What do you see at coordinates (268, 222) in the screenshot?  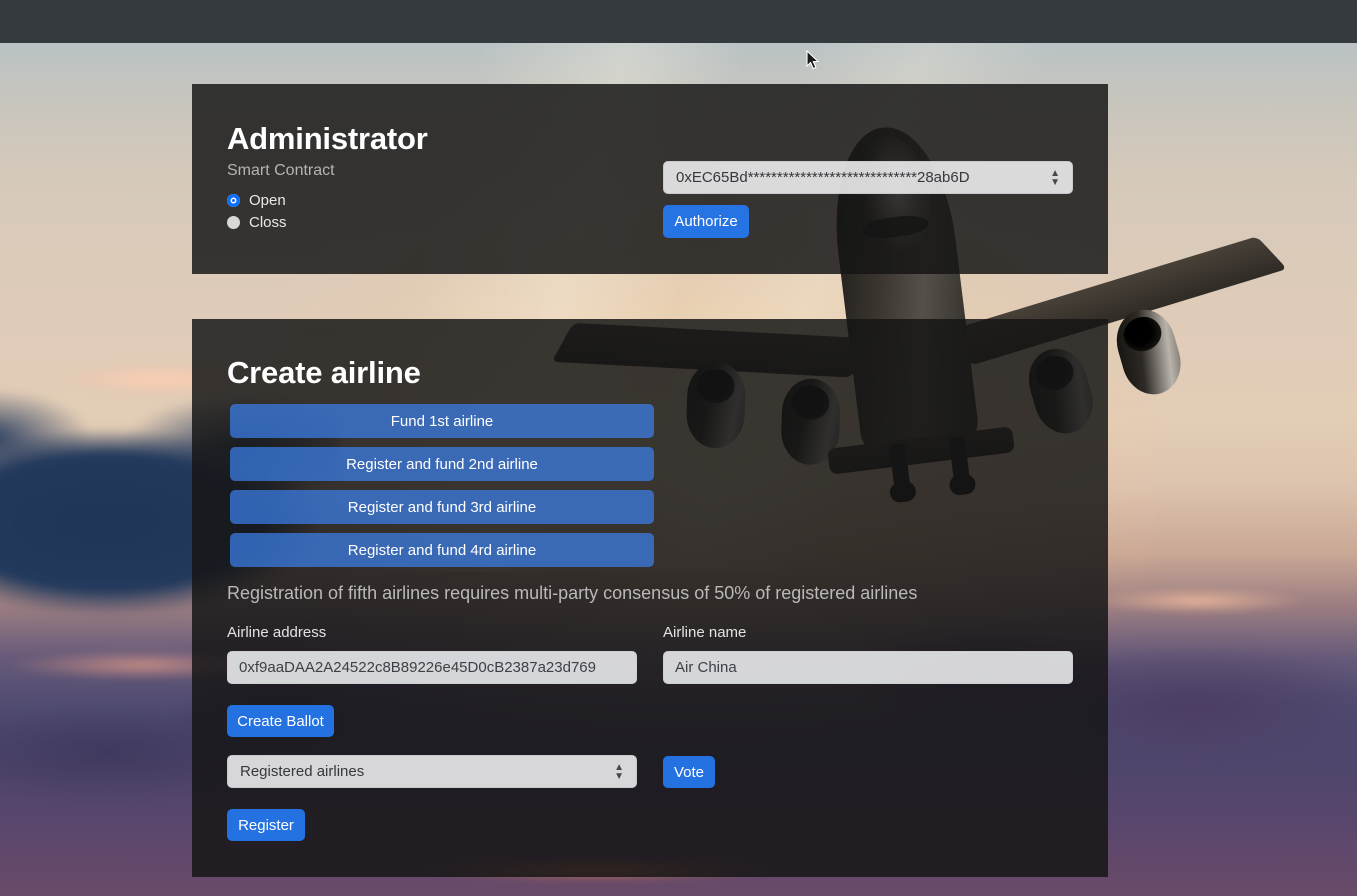 I see `radio-closs-label: Closs` at bounding box center [268, 222].